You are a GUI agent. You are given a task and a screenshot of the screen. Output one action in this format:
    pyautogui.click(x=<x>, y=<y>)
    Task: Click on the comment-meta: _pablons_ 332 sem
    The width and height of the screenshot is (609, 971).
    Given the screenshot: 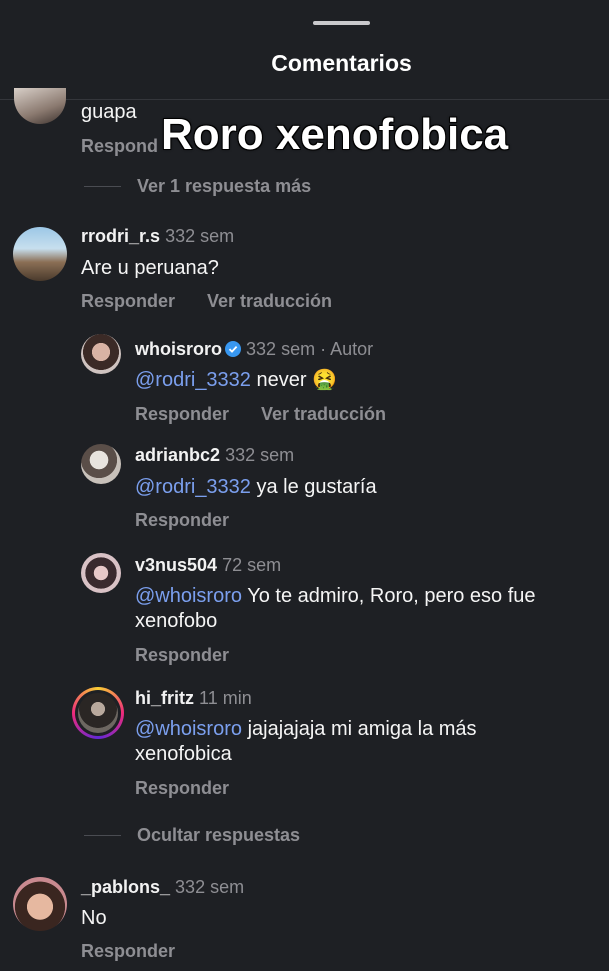 What is the action you would take?
    pyautogui.click(x=162, y=887)
    